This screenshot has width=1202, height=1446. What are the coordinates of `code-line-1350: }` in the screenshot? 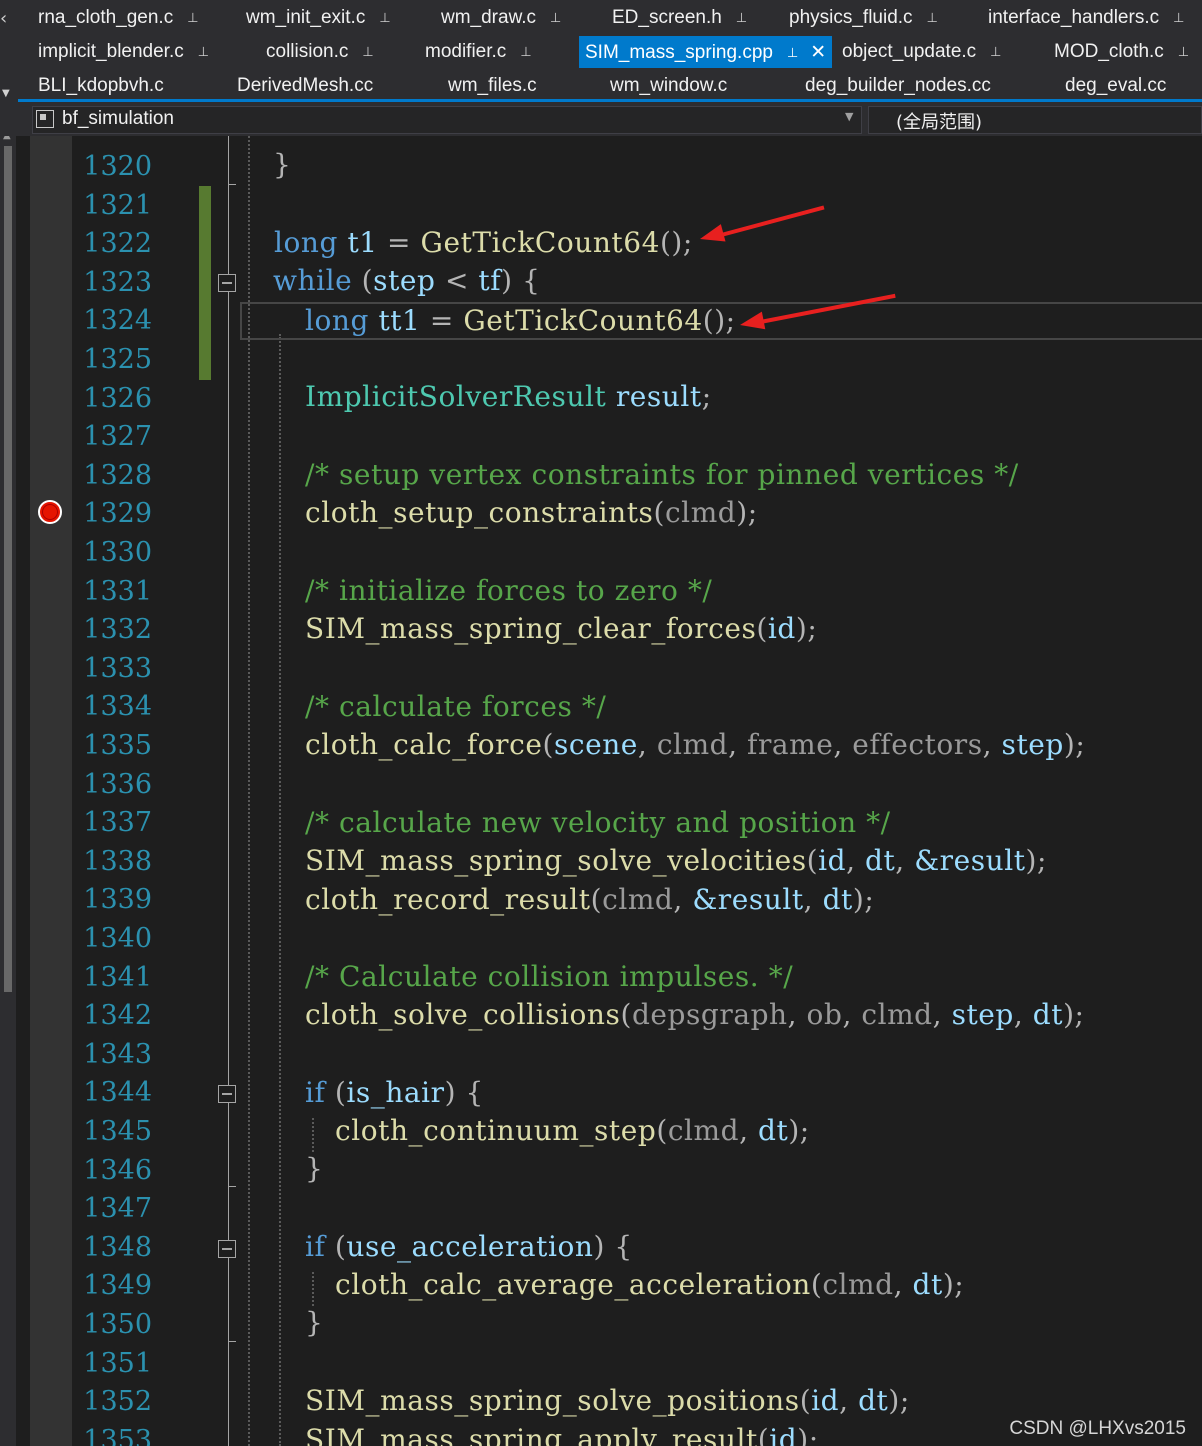 It's located at (314, 1323).